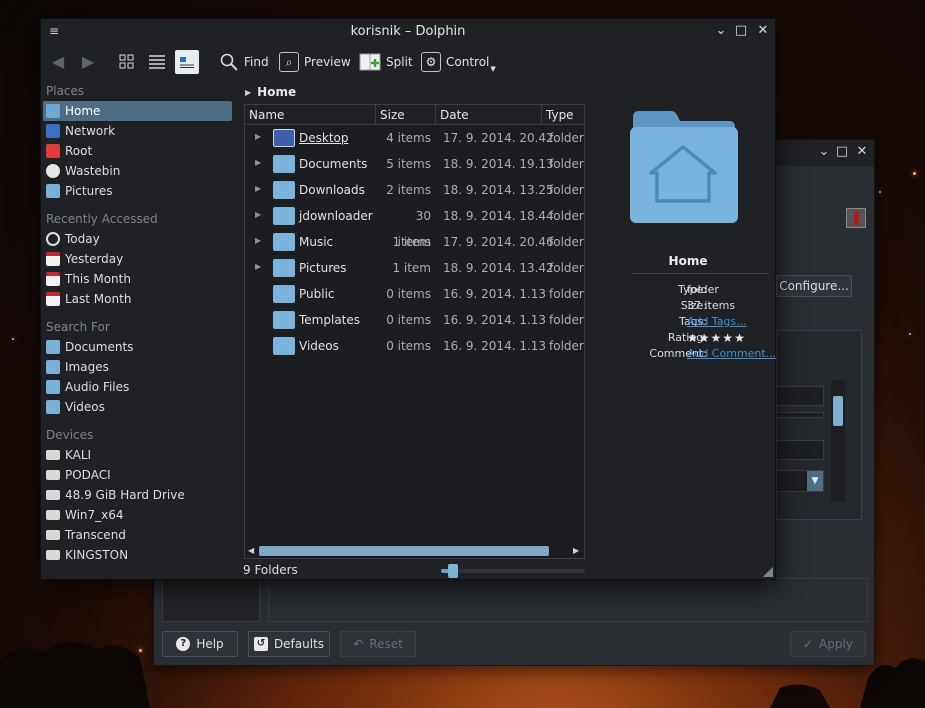 The height and width of the screenshot is (708, 925). I want to click on file-name: Pictures, so click(323, 268).